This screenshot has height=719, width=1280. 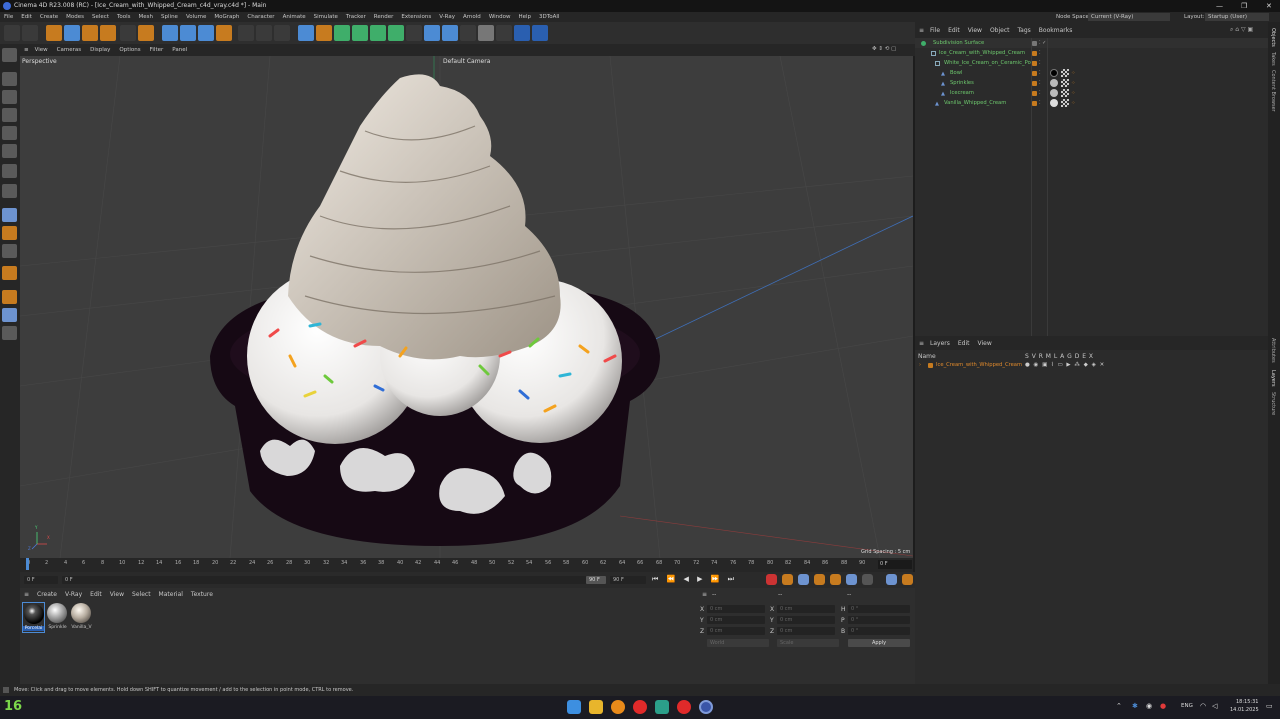 I want to click on position-y-field: 0 cm, so click(x=736, y=620).